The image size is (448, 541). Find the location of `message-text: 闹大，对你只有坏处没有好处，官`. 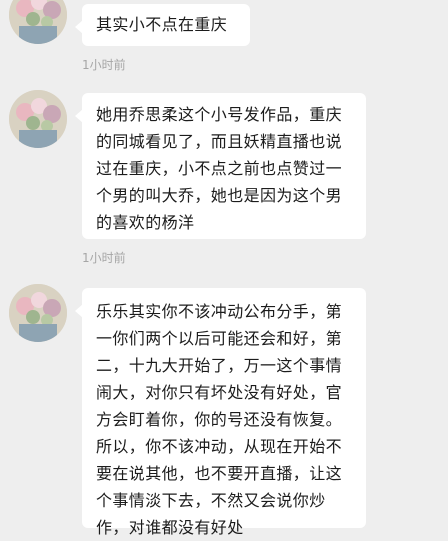

message-text: 闹大，对你只有坏处没有好处，官 is located at coordinates (219, 392).